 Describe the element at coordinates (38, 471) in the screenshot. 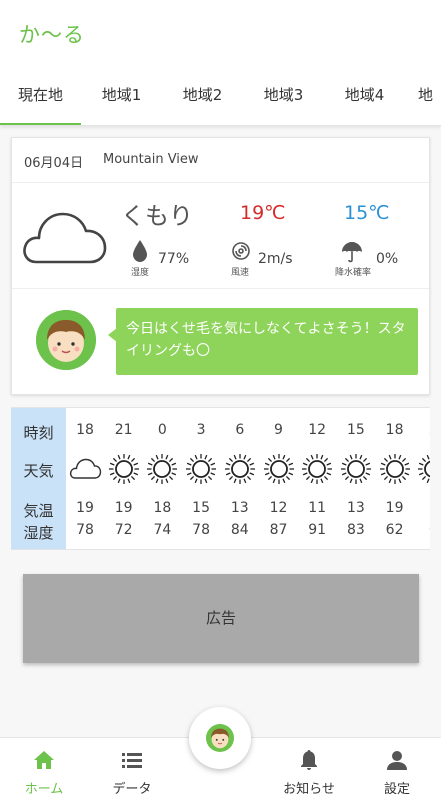

I see `label-weather: 天気` at that location.